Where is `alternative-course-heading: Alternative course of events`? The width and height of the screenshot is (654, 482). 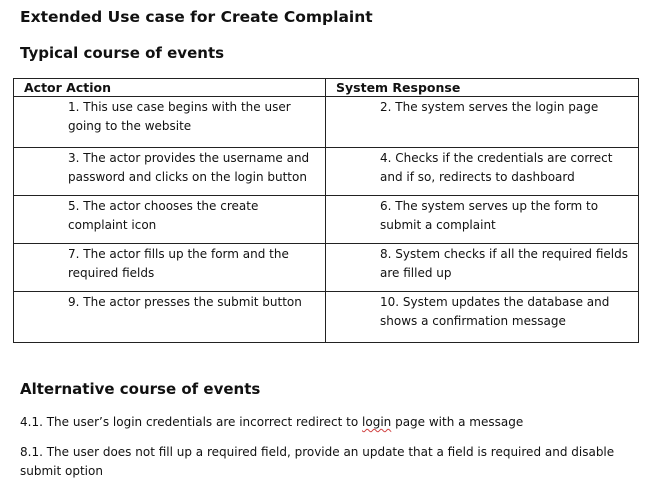 alternative-course-heading: Alternative course of events is located at coordinates (140, 389).